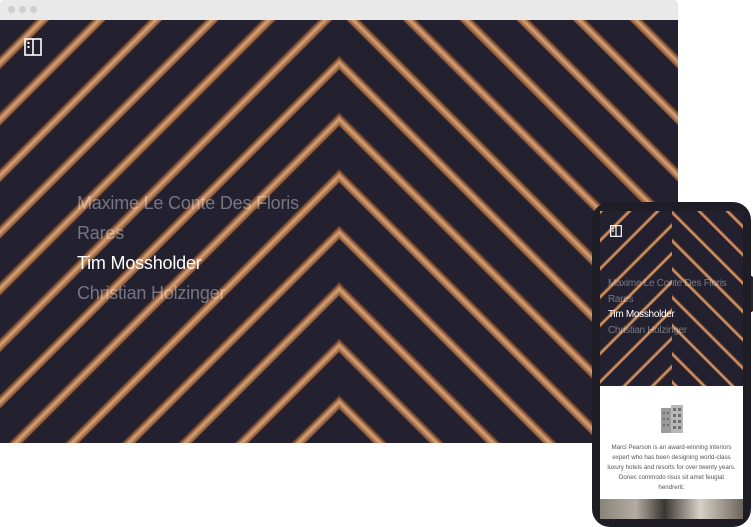 The image size is (753, 527). Describe the element at coordinates (188, 293) in the screenshot. I see `nav-item-christian: Christian Holzinger` at that location.